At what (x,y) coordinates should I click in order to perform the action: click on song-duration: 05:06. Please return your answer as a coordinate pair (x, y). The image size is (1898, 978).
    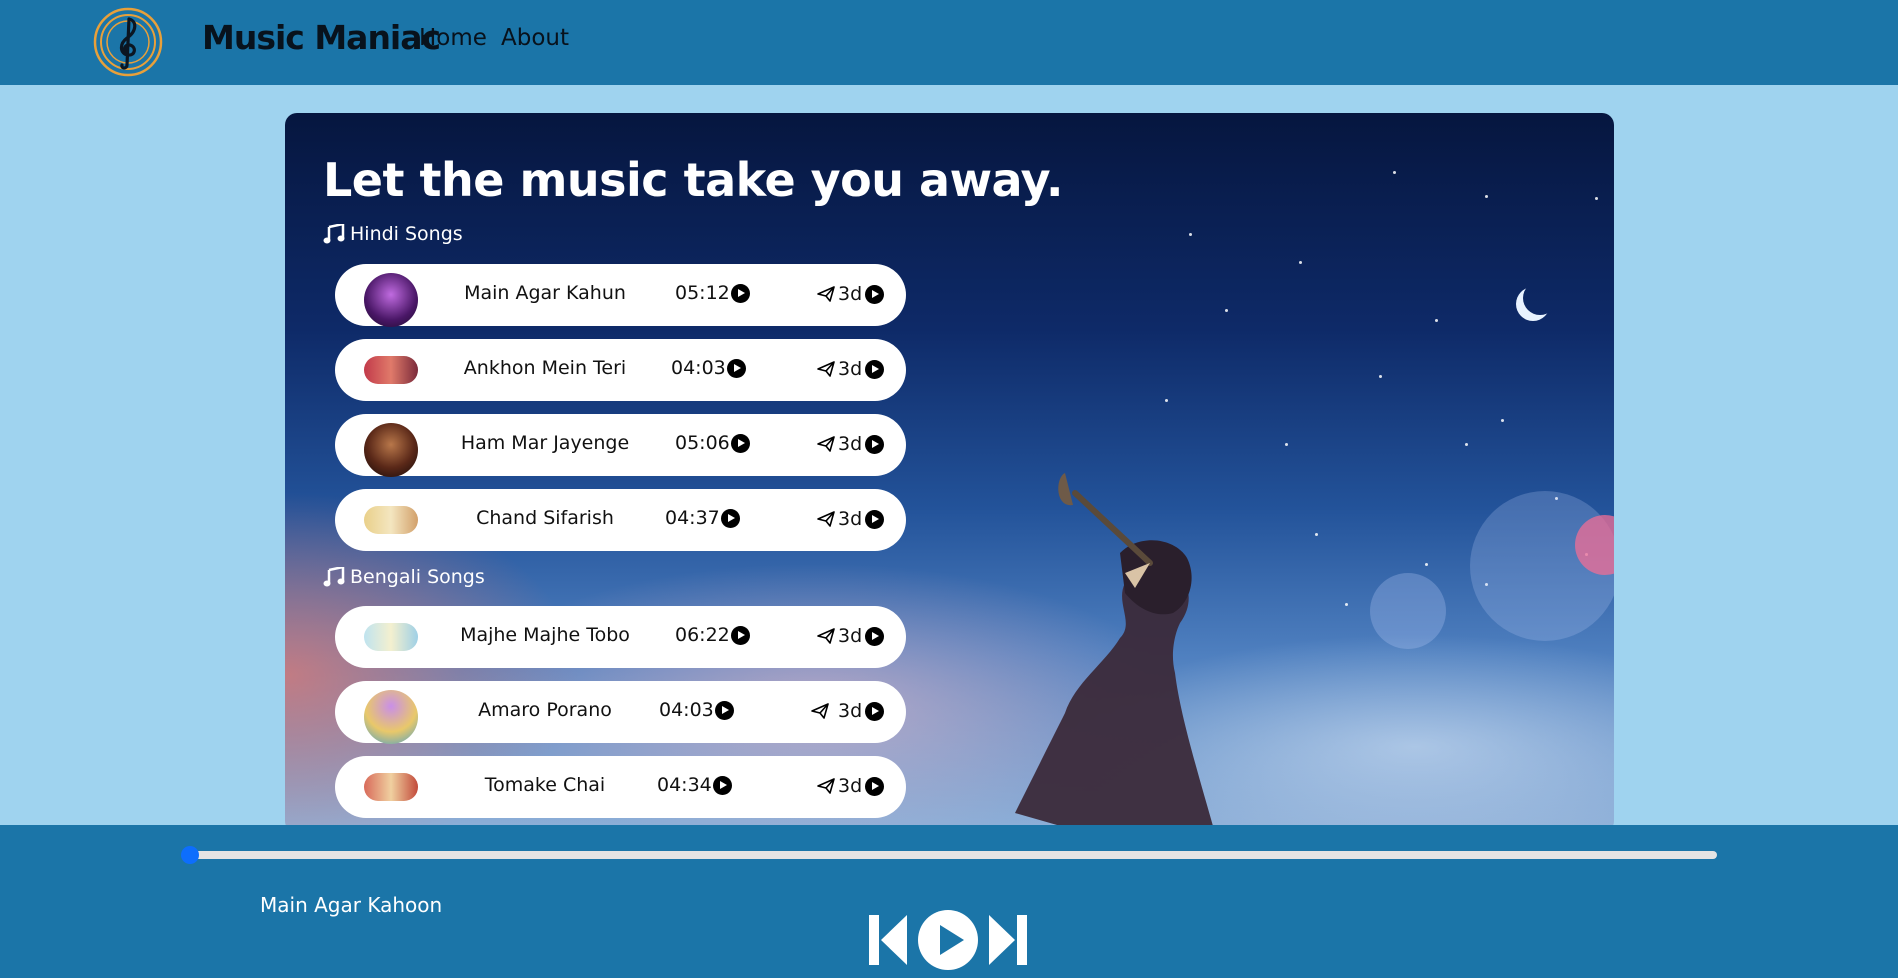
    Looking at the image, I should click on (712, 443).